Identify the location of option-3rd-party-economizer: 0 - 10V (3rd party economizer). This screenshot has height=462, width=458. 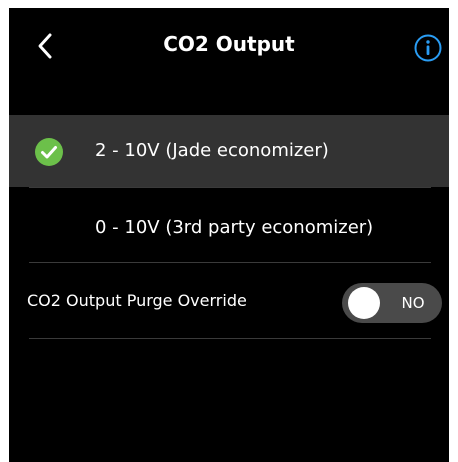
(229, 228).